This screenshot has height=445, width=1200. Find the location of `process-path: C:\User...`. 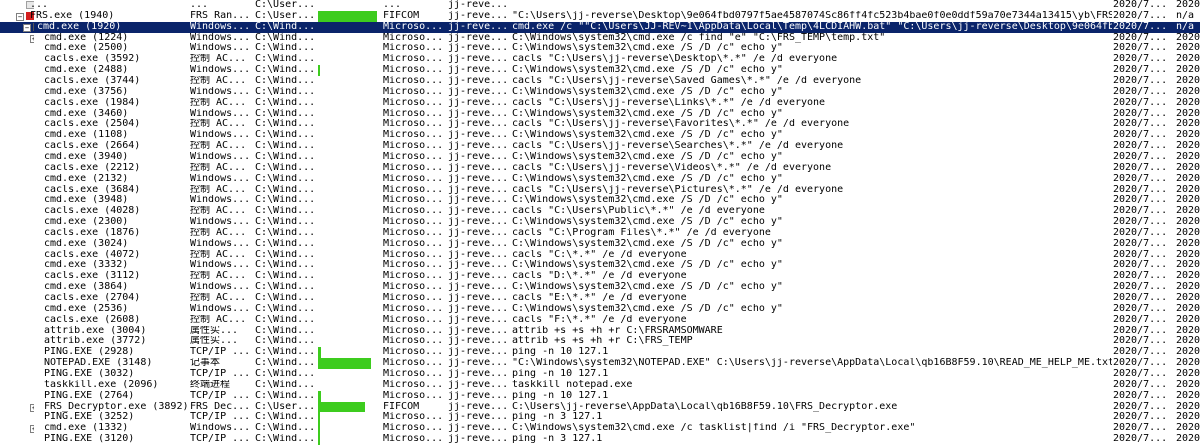

process-path: C:\User... is located at coordinates (285, 406).